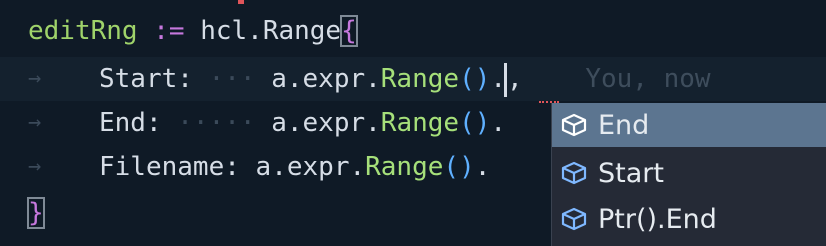 The image size is (826, 246). I want to click on suggestion-item-ptr-end: Ptr().End, so click(689, 219).